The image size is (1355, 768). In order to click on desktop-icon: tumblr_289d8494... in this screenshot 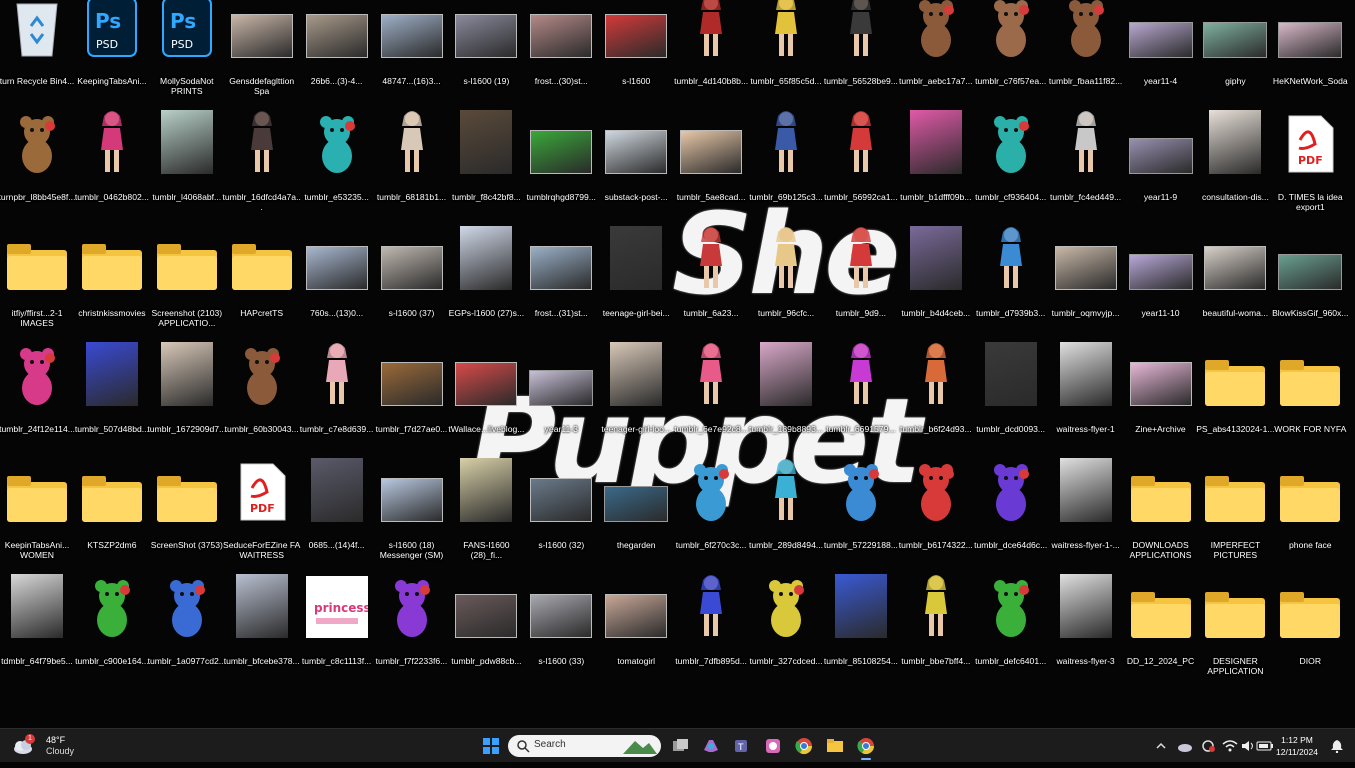, I will do `click(786, 520)`.